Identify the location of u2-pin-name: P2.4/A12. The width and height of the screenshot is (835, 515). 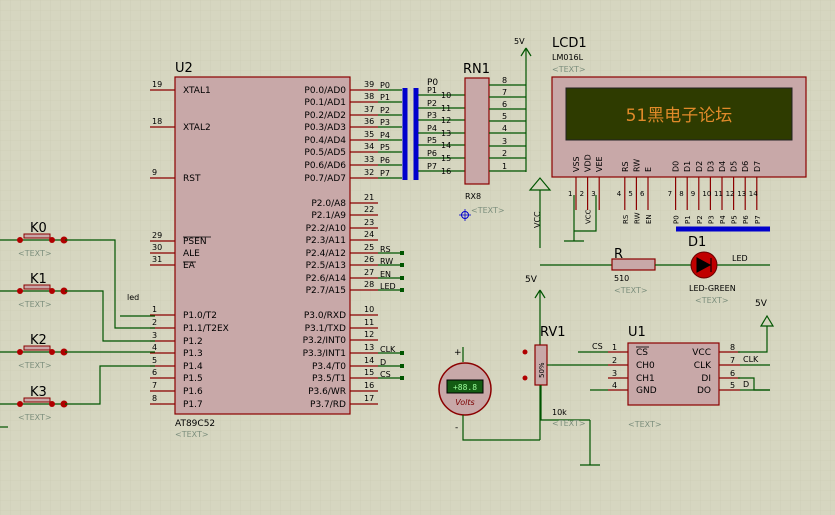
(326, 254).